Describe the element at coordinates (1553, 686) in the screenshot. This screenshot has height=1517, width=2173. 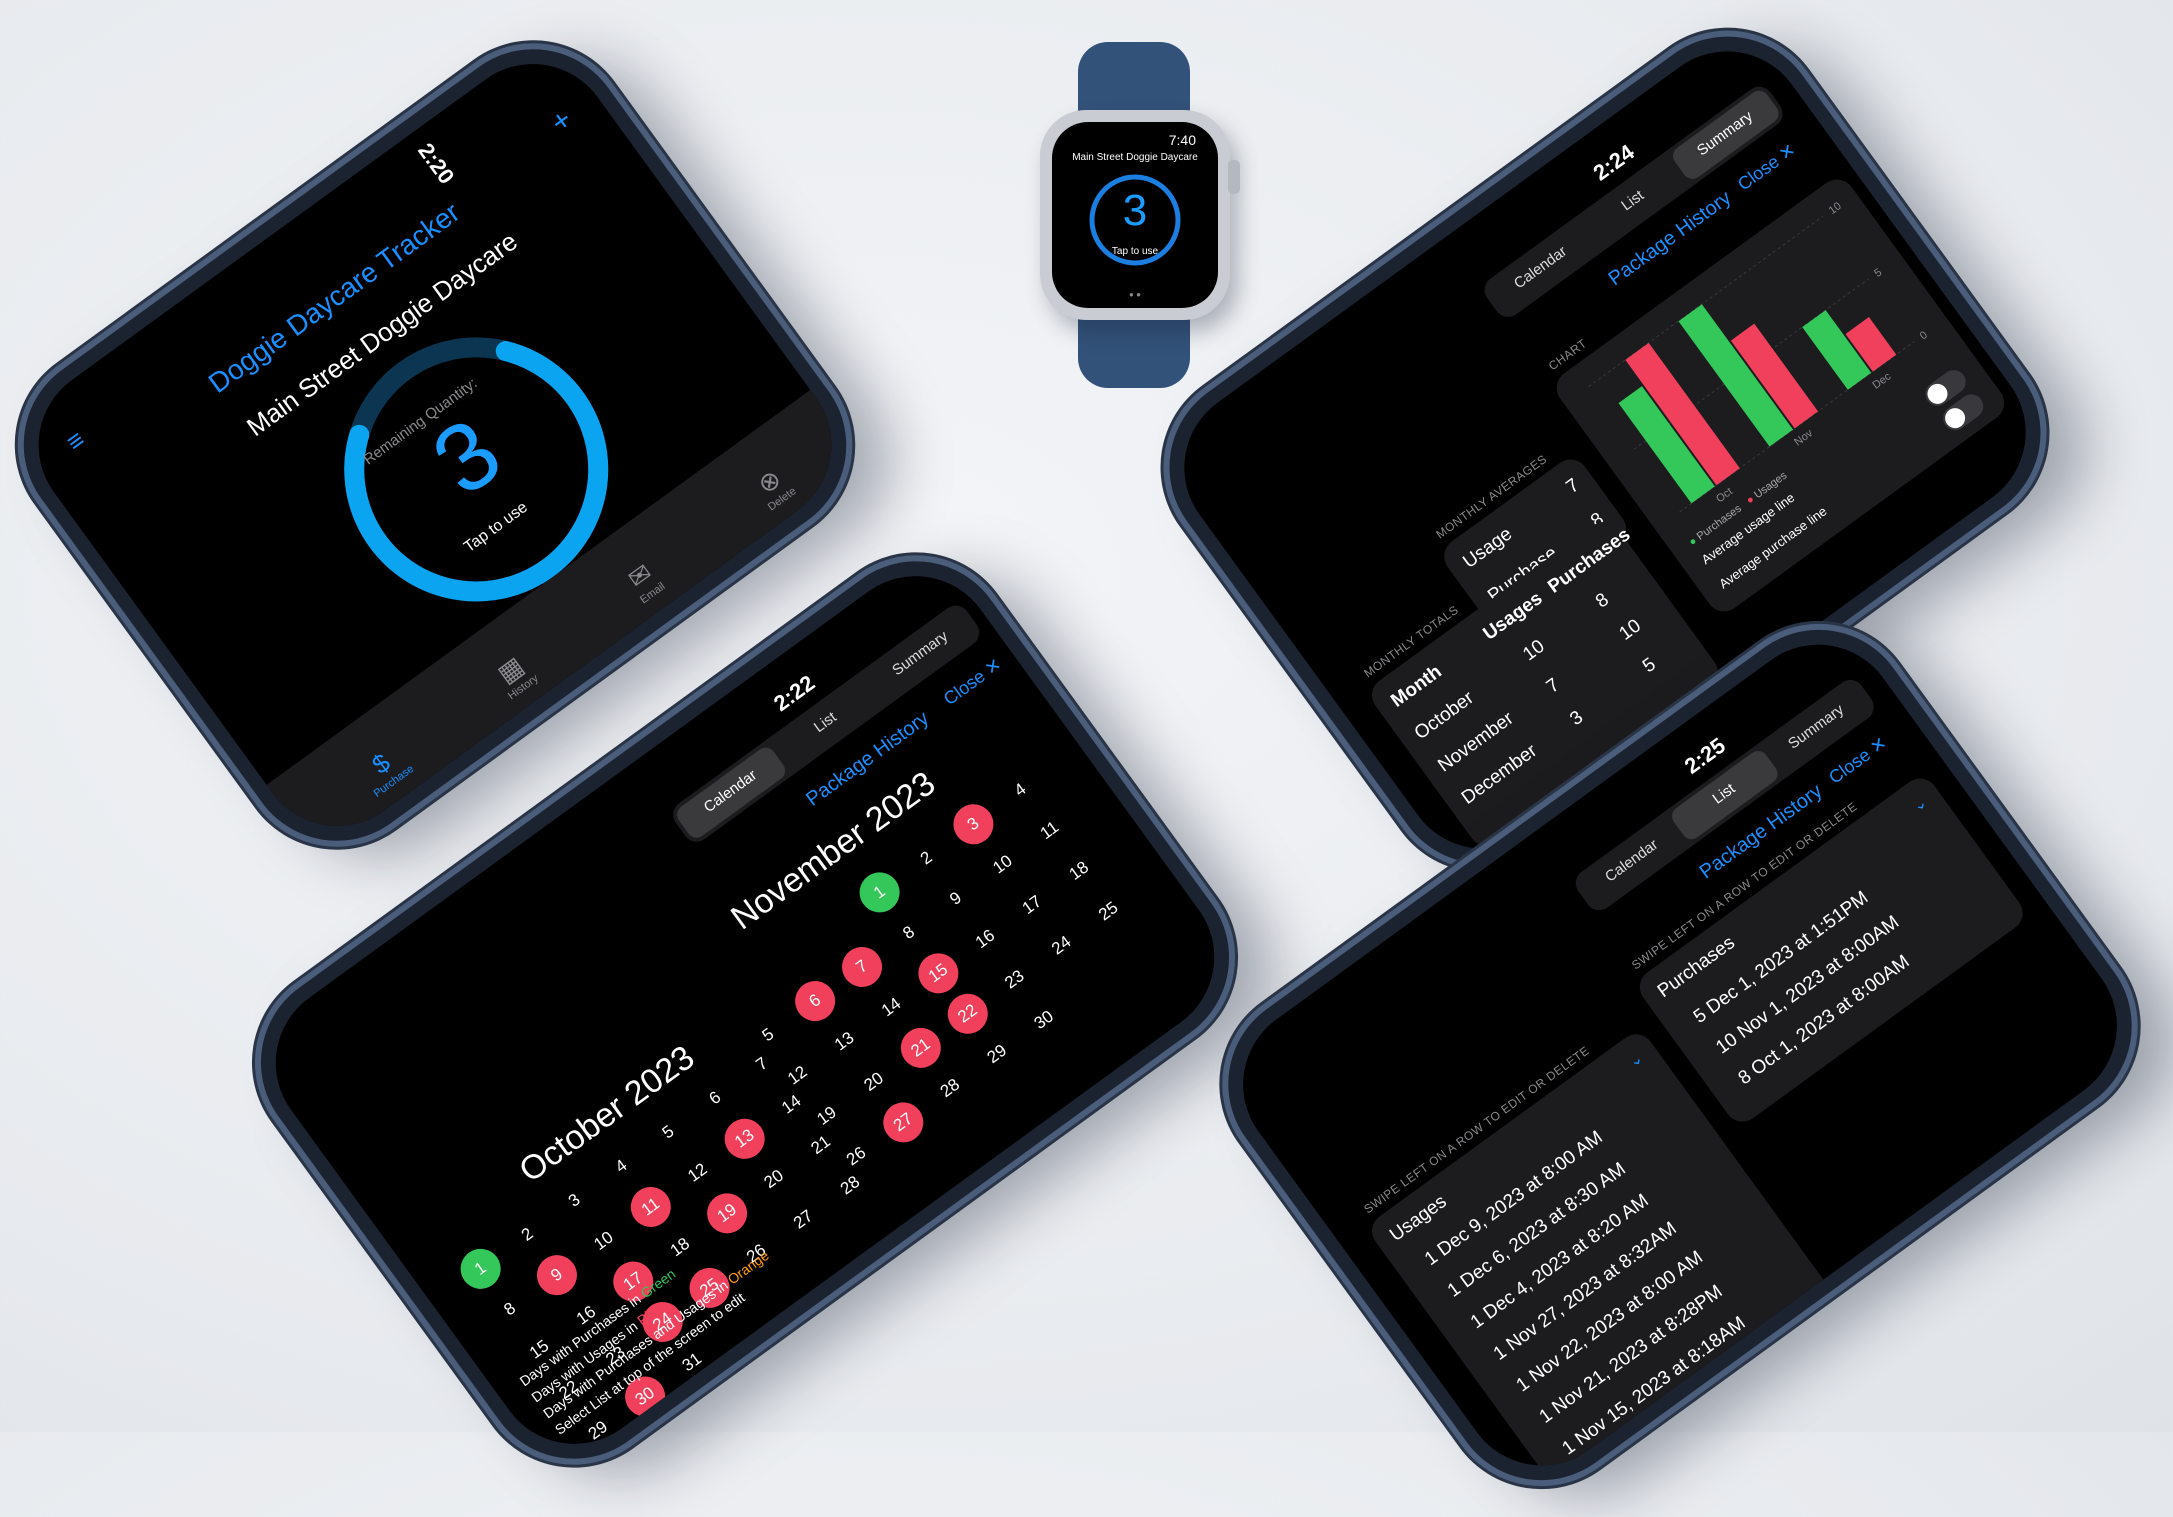
I see `totals-row-usages: 7` at that location.